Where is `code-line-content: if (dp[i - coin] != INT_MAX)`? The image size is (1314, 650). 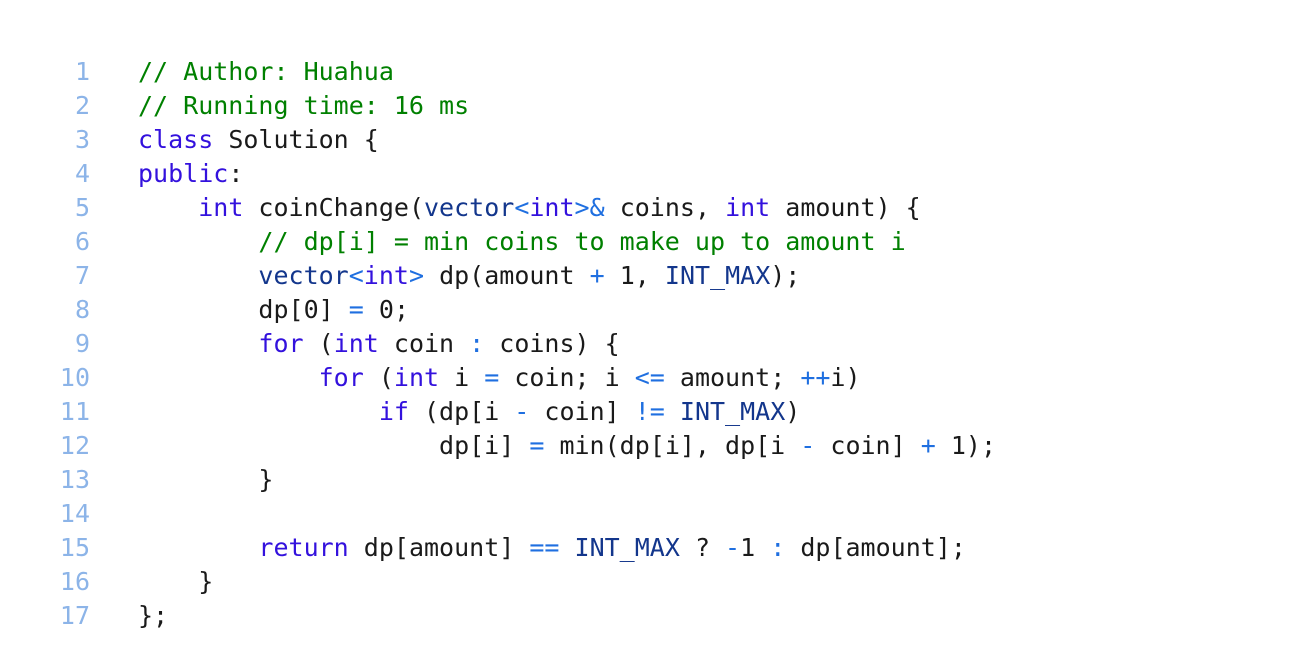 code-line-content: if (dp[i - coin] != INT_MAX) is located at coordinates (445, 412).